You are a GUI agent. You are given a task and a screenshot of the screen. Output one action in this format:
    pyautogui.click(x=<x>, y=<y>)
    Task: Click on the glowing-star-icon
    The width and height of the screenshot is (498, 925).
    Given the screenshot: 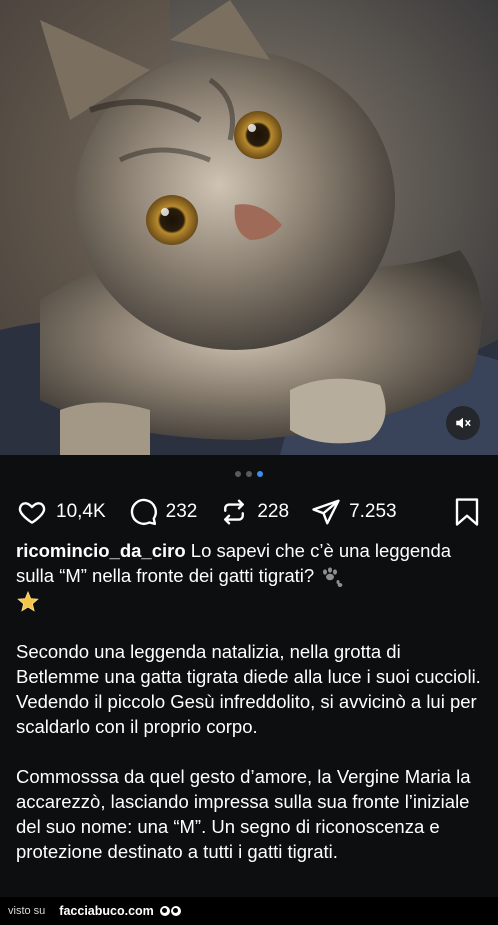 What is the action you would take?
    pyautogui.click(x=28, y=601)
    